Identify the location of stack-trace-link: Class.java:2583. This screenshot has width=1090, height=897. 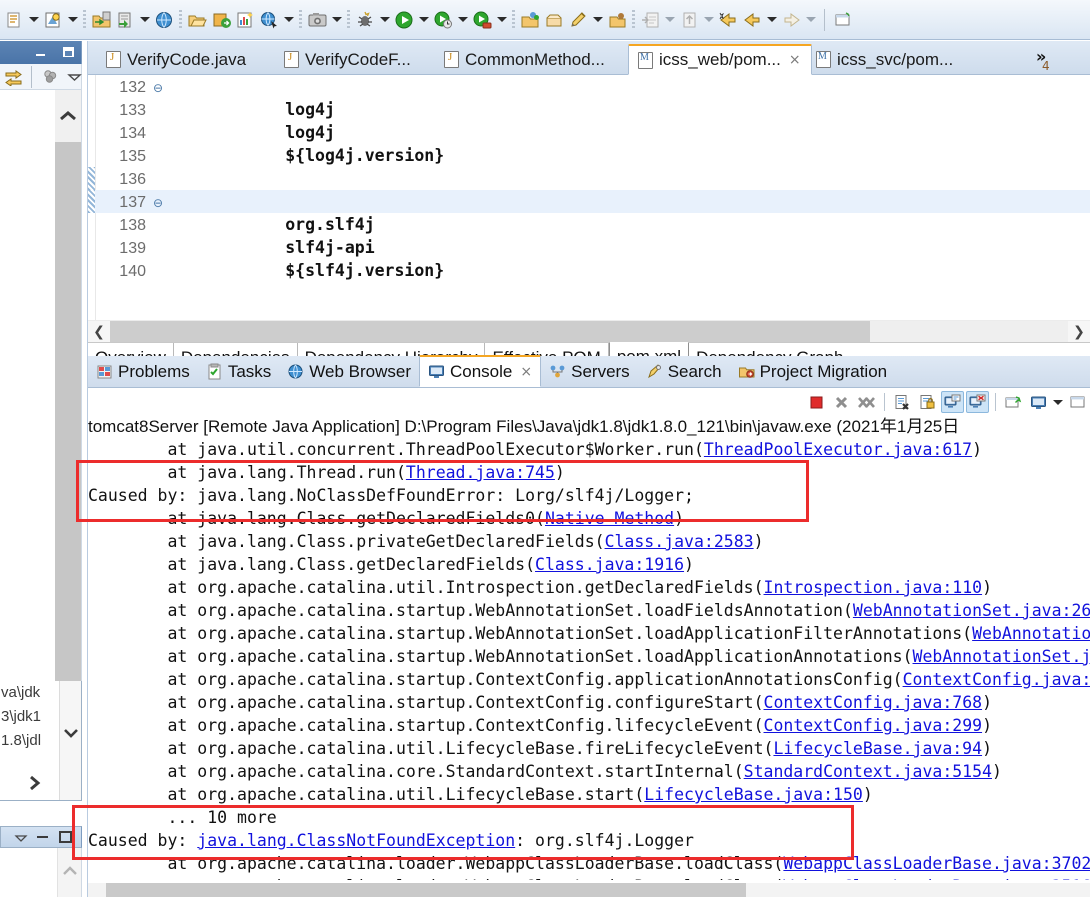
(679, 541).